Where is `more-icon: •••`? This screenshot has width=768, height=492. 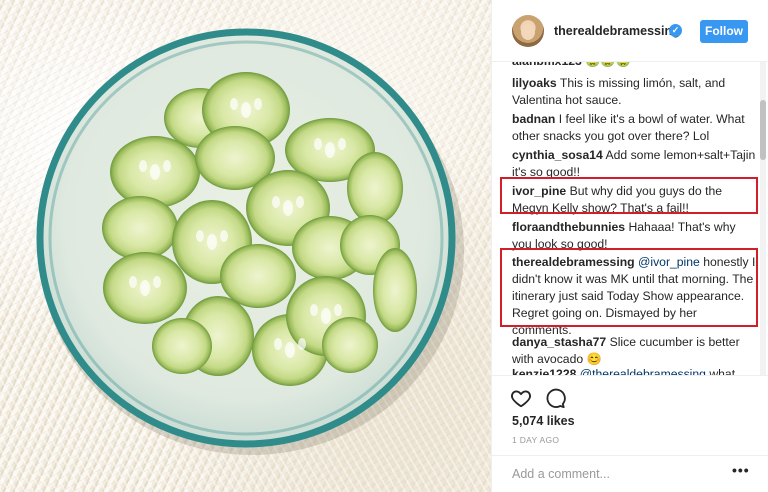
more-icon: ••• is located at coordinates (741, 470).